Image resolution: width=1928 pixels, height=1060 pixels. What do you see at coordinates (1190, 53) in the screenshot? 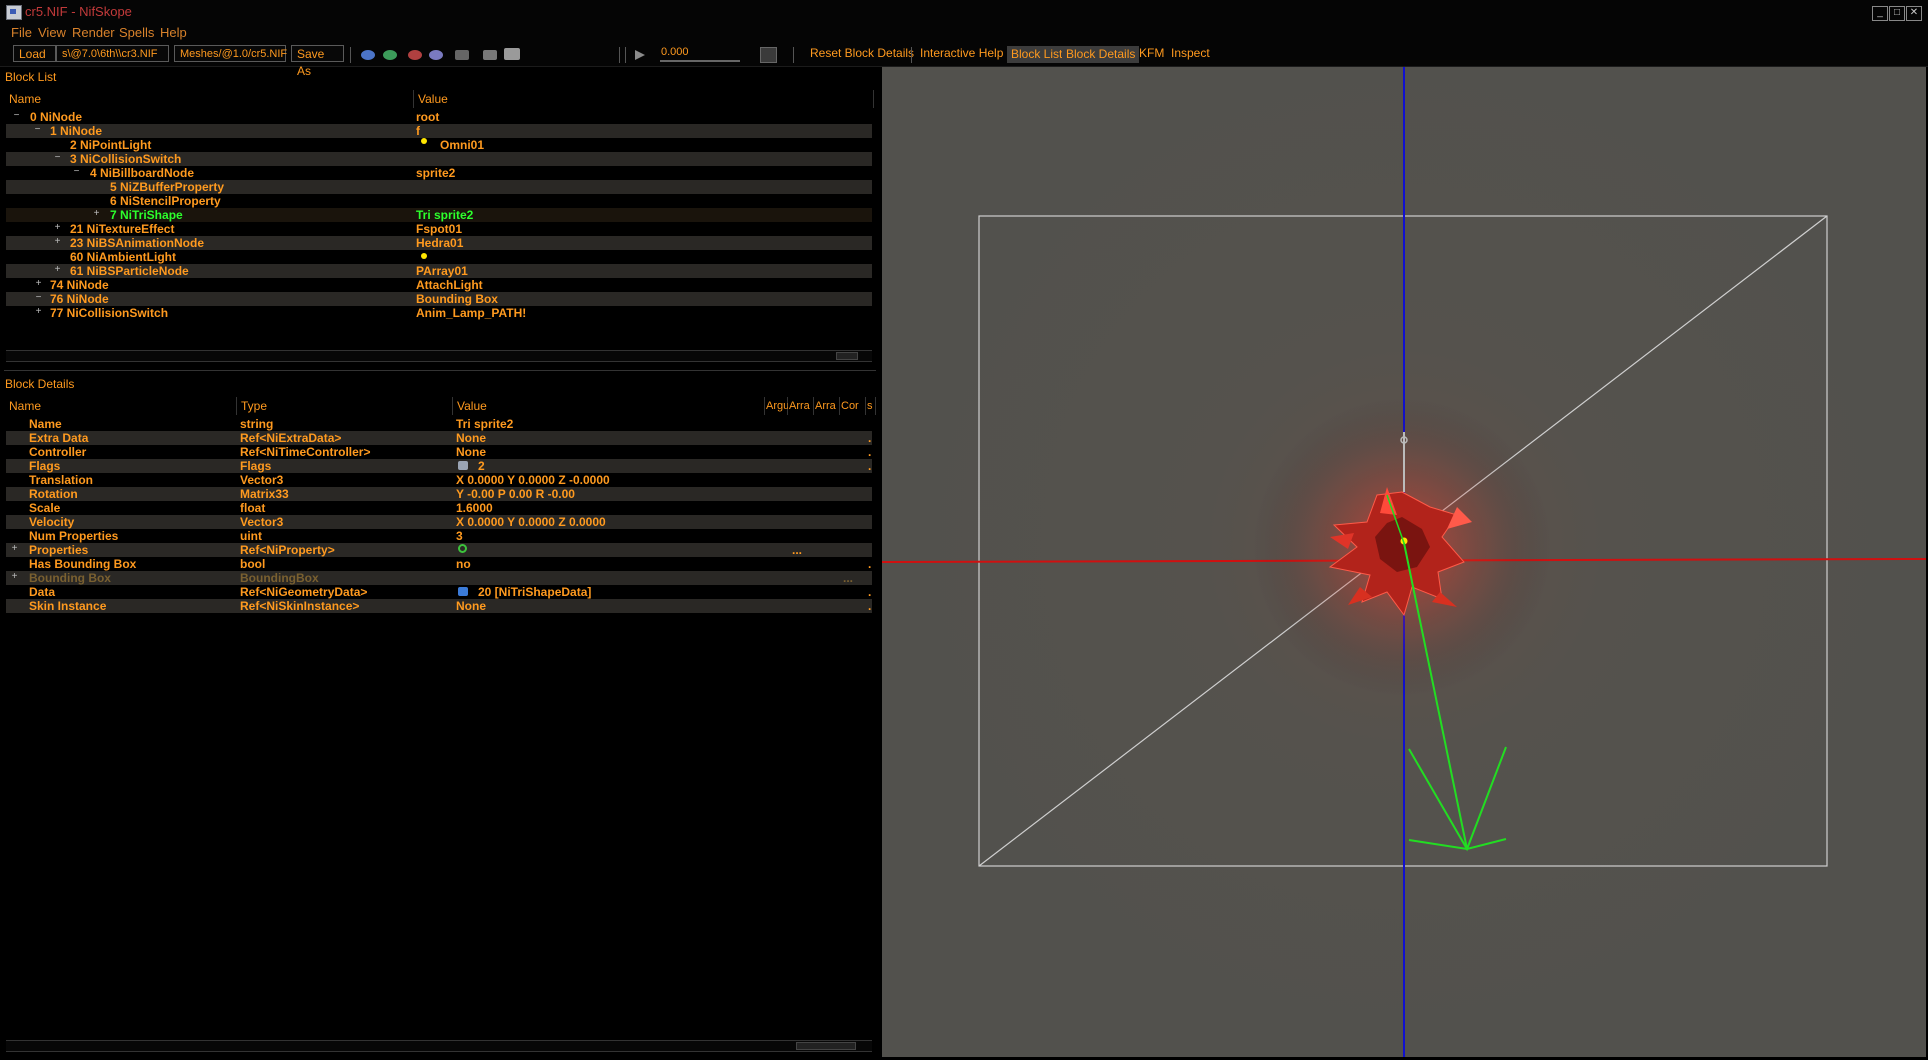
I see `inspect-button: Inspect` at bounding box center [1190, 53].